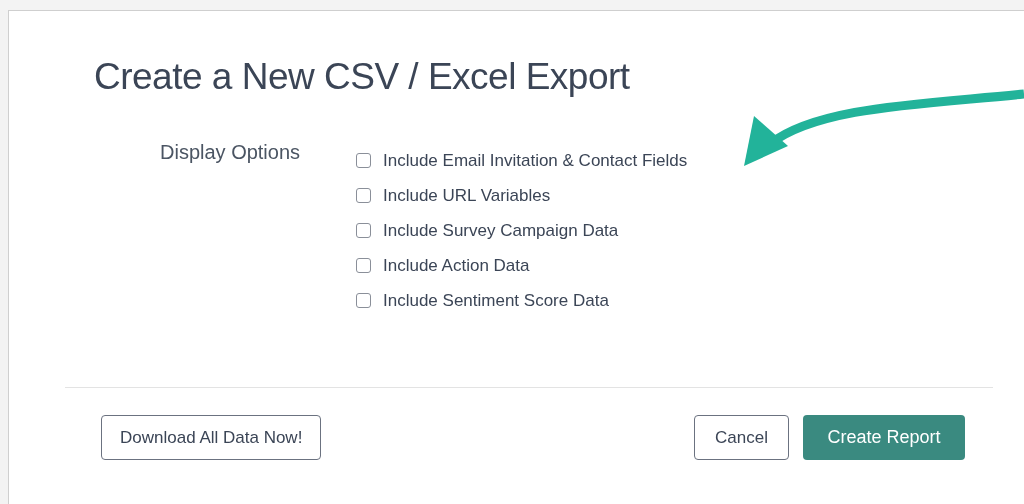 This screenshot has height=504, width=1024. I want to click on option-checkbox: Include Action Data, so click(443, 265).